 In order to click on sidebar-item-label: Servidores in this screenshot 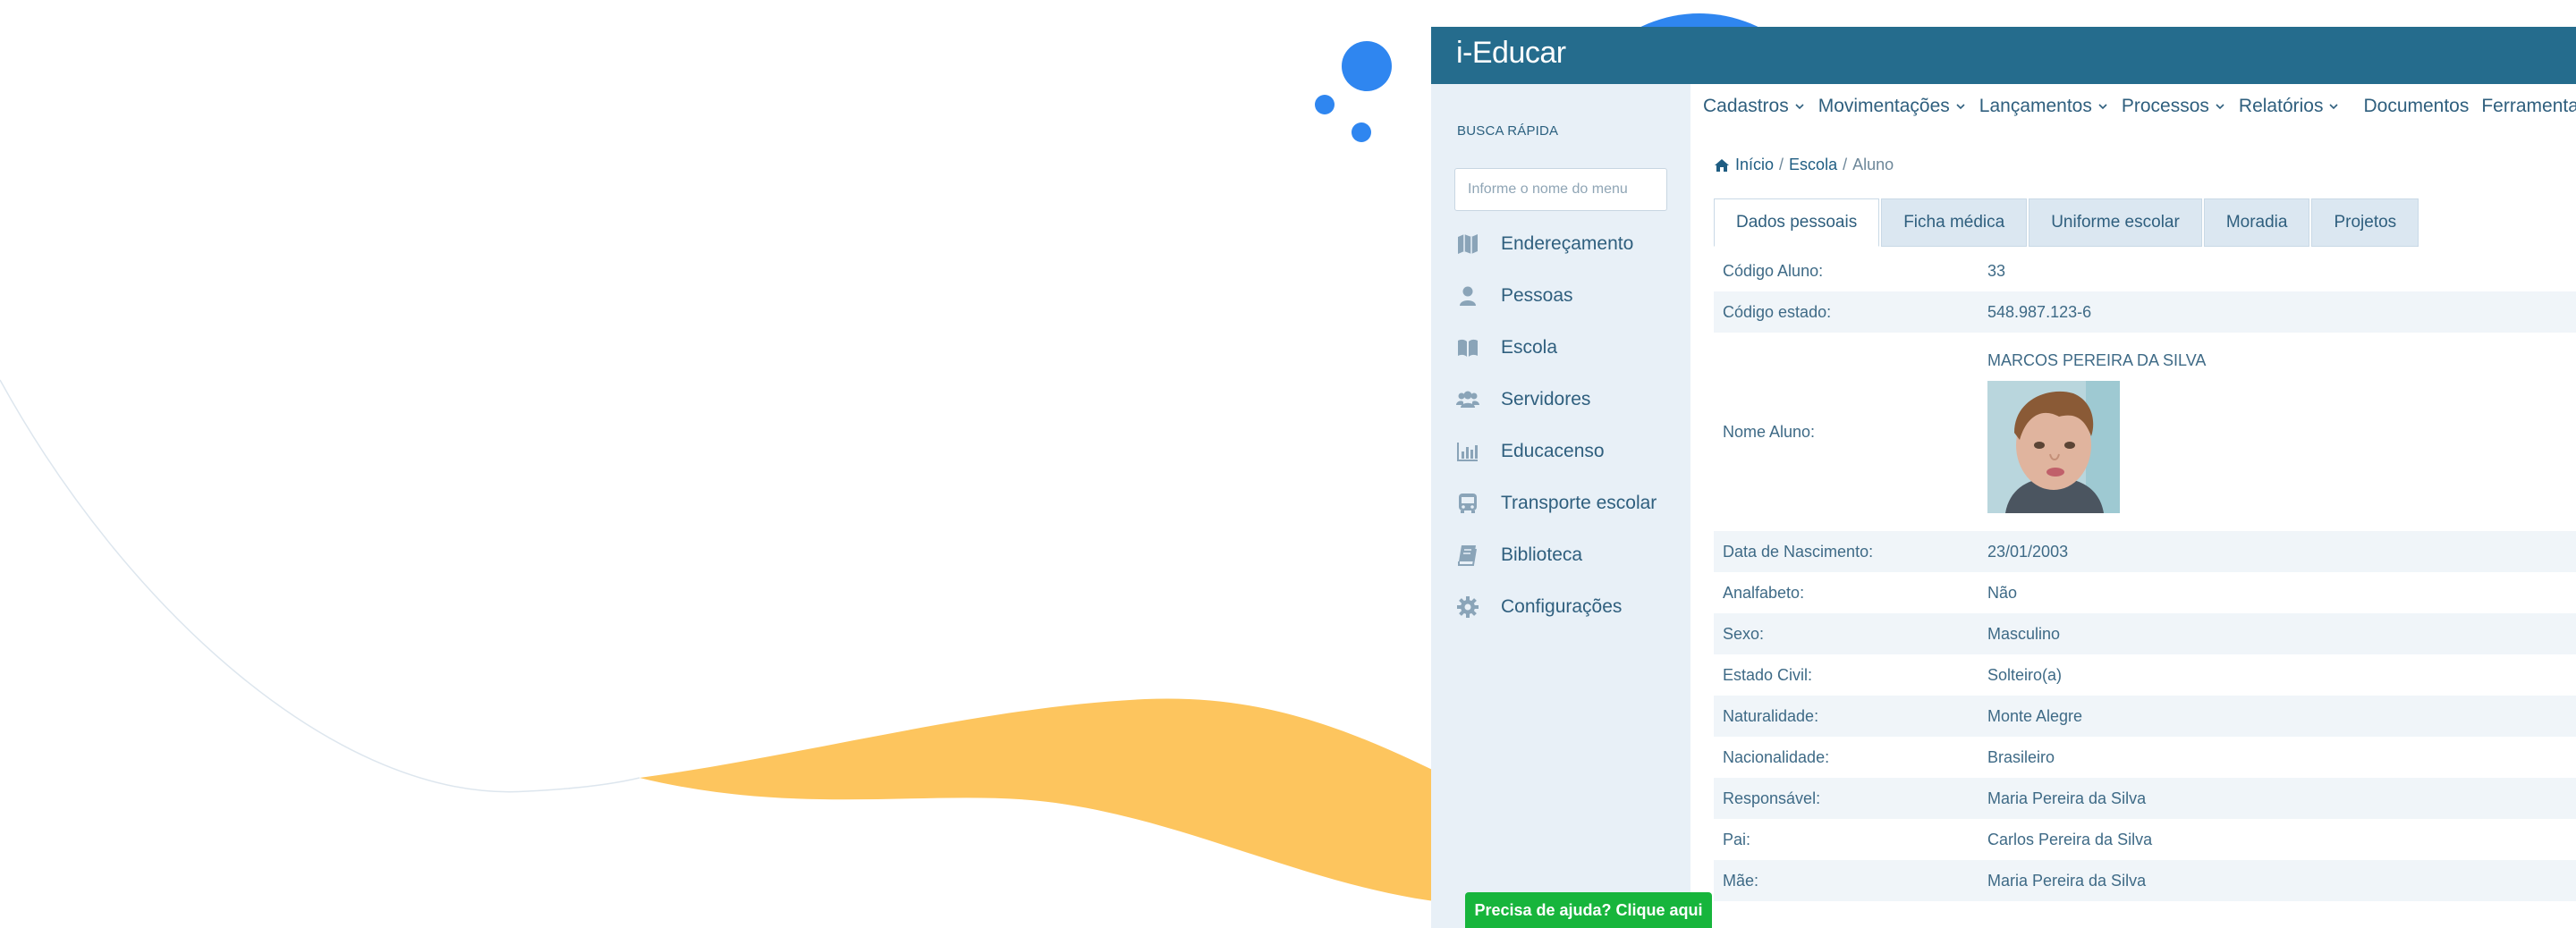, I will do `click(1546, 399)`.